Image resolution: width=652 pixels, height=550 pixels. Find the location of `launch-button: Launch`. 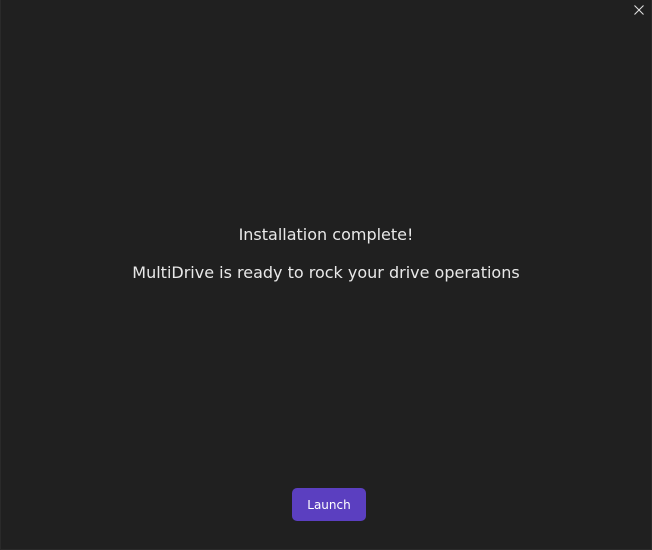

launch-button: Launch is located at coordinates (329, 504).